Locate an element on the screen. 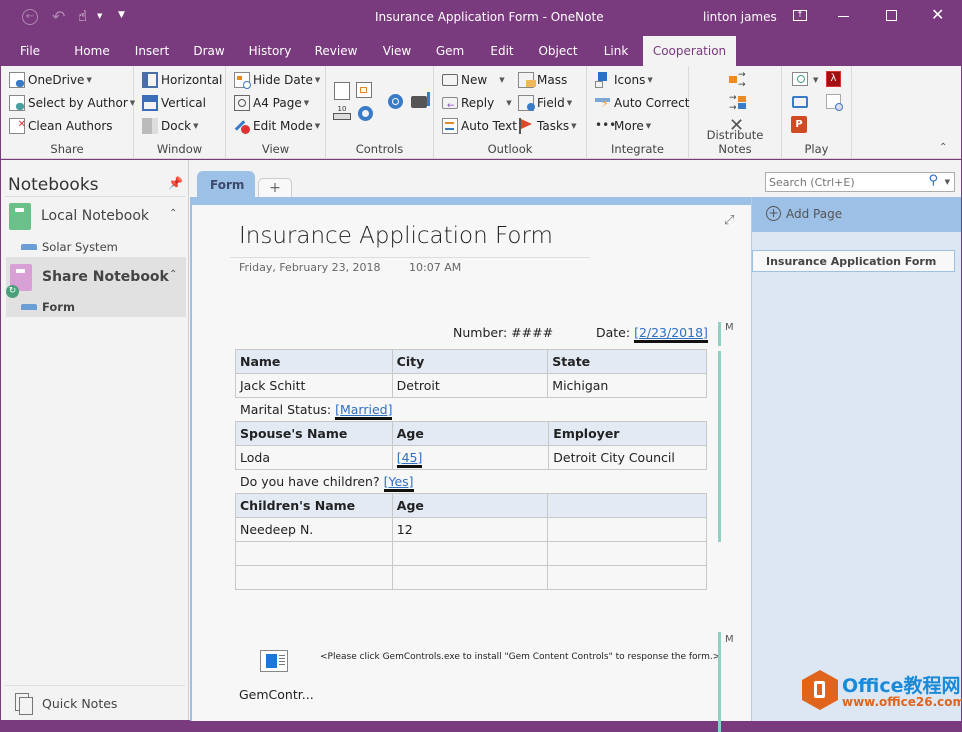  search-box: ⚲ ▼ is located at coordinates (860, 182).